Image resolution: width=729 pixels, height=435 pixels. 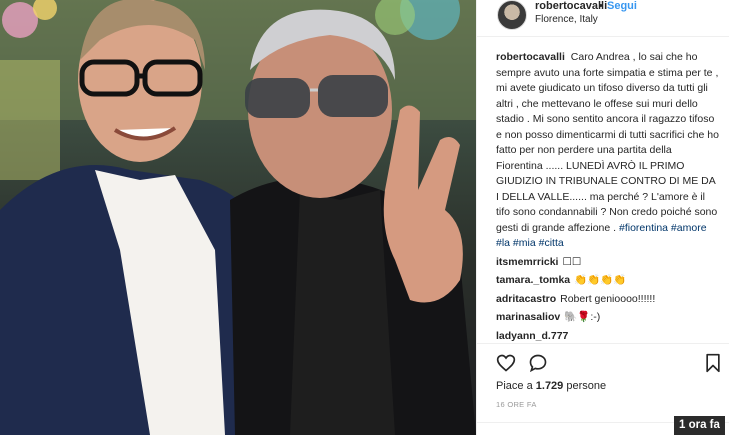 What do you see at coordinates (526, 299) in the screenshot?
I see `comment-username: adritacastro` at bounding box center [526, 299].